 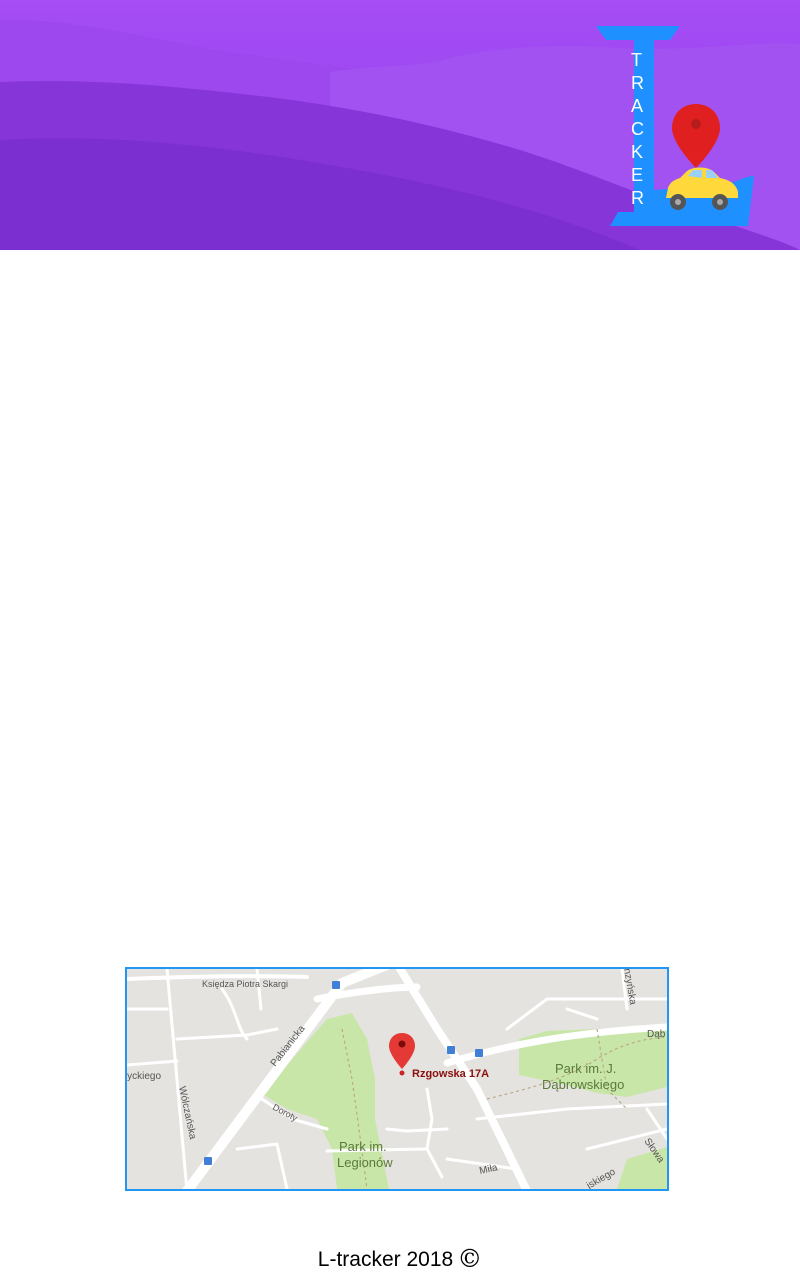 I want to click on marker-label: Rzgowska 17A, so click(x=450, y=1074).